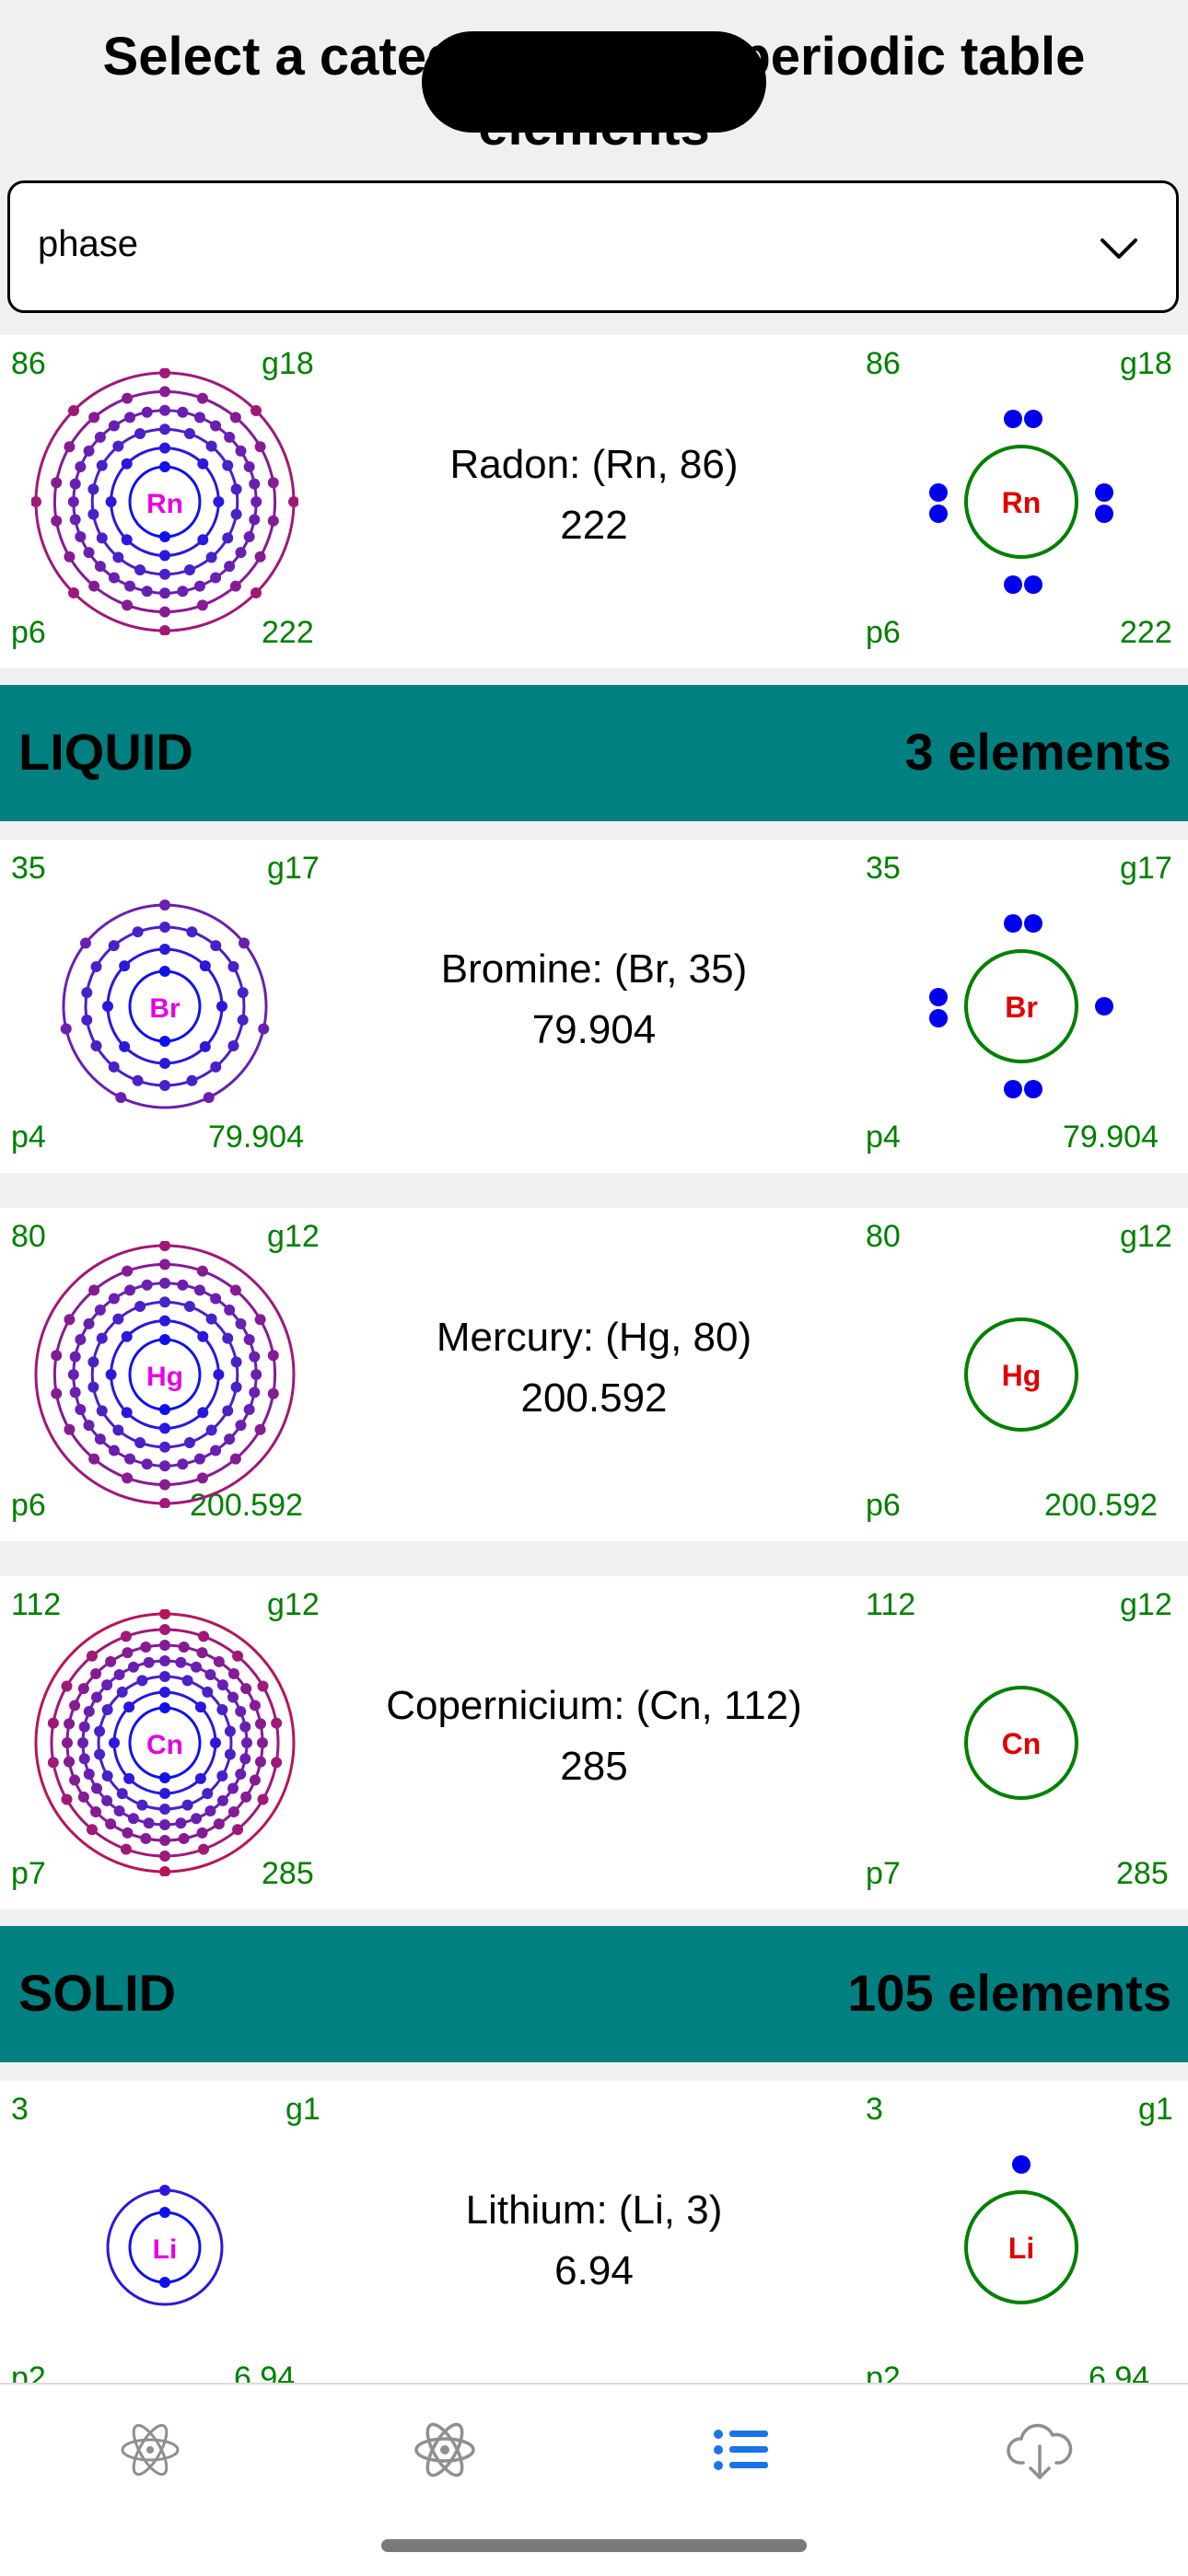 The height and width of the screenshot is (2576, 1188). Describe the element at coordinates (594, 2545) in the screenshot. I see `home-indicator` at that location.